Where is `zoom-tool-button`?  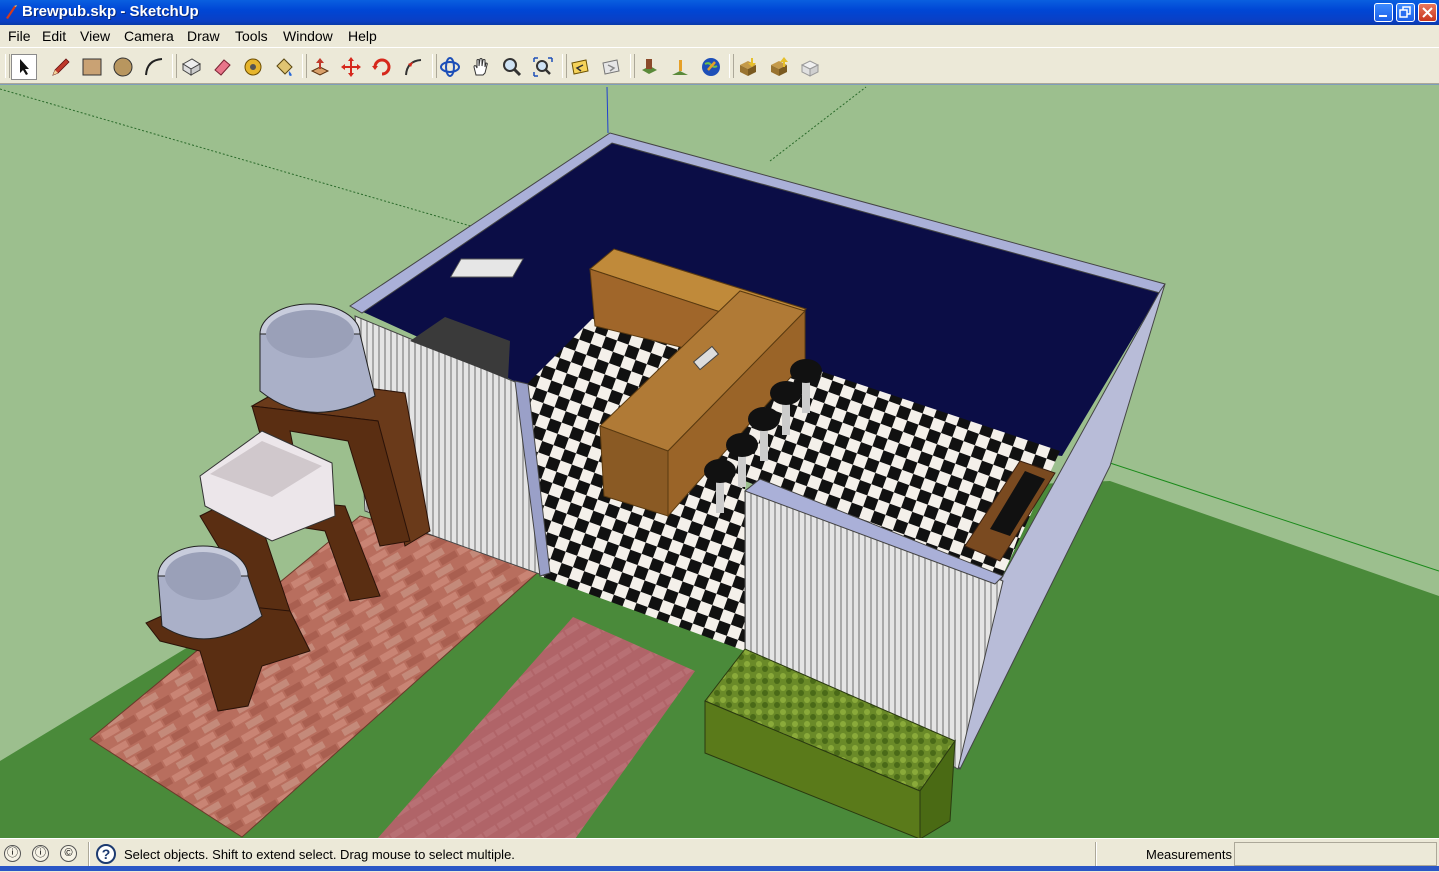 zoom-tool-button is located at coordinates (512, 67).